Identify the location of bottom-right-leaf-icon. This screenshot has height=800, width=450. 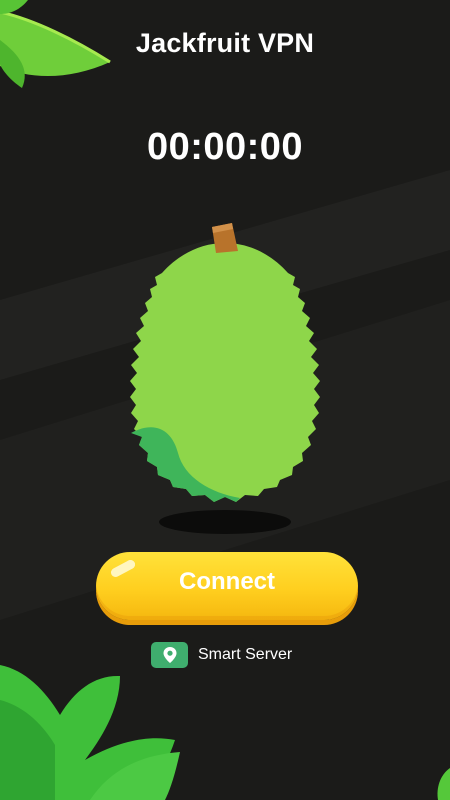
(443, 784).